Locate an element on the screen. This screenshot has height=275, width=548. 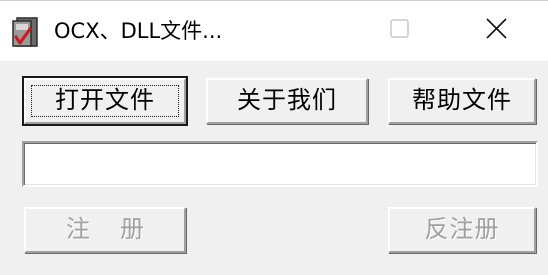
minimize-button is located at coordinates (313, 30).